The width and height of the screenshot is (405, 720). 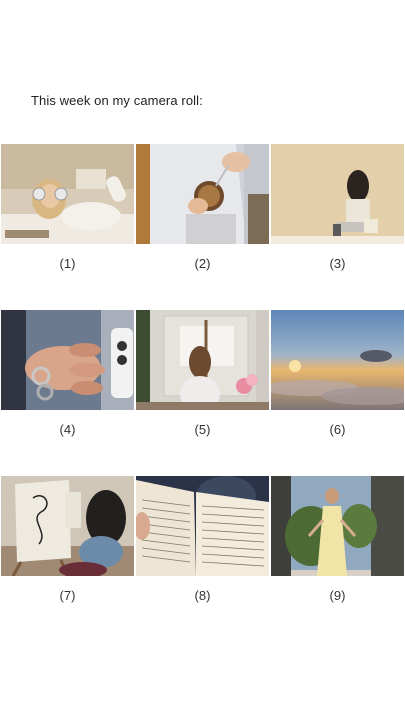 What do you see at coordinates (337, 360) in the screenshot?
I see `sunset-clouds-photo` at bounding box center [337, 360].